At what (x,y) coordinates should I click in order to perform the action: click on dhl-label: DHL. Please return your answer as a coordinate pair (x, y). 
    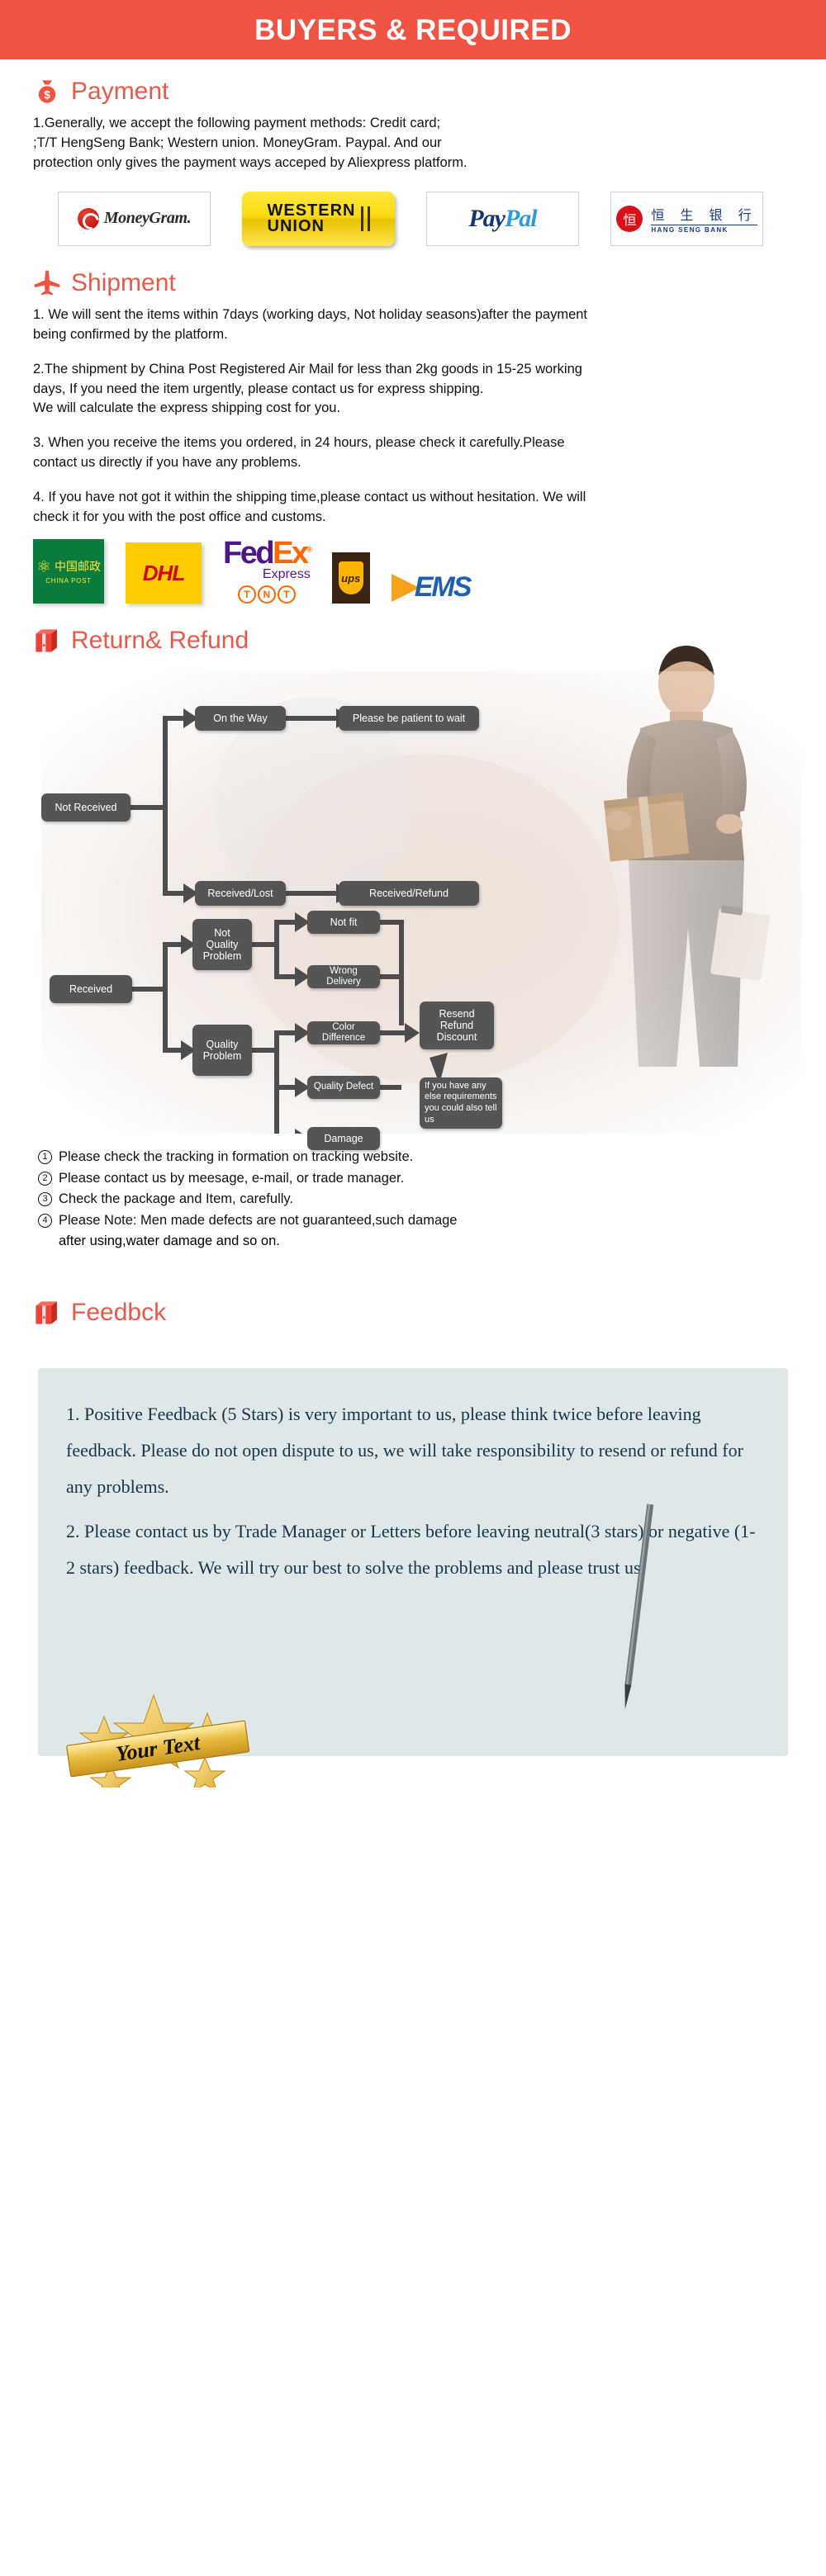
    Looking at the image, I should click on (163, 572).